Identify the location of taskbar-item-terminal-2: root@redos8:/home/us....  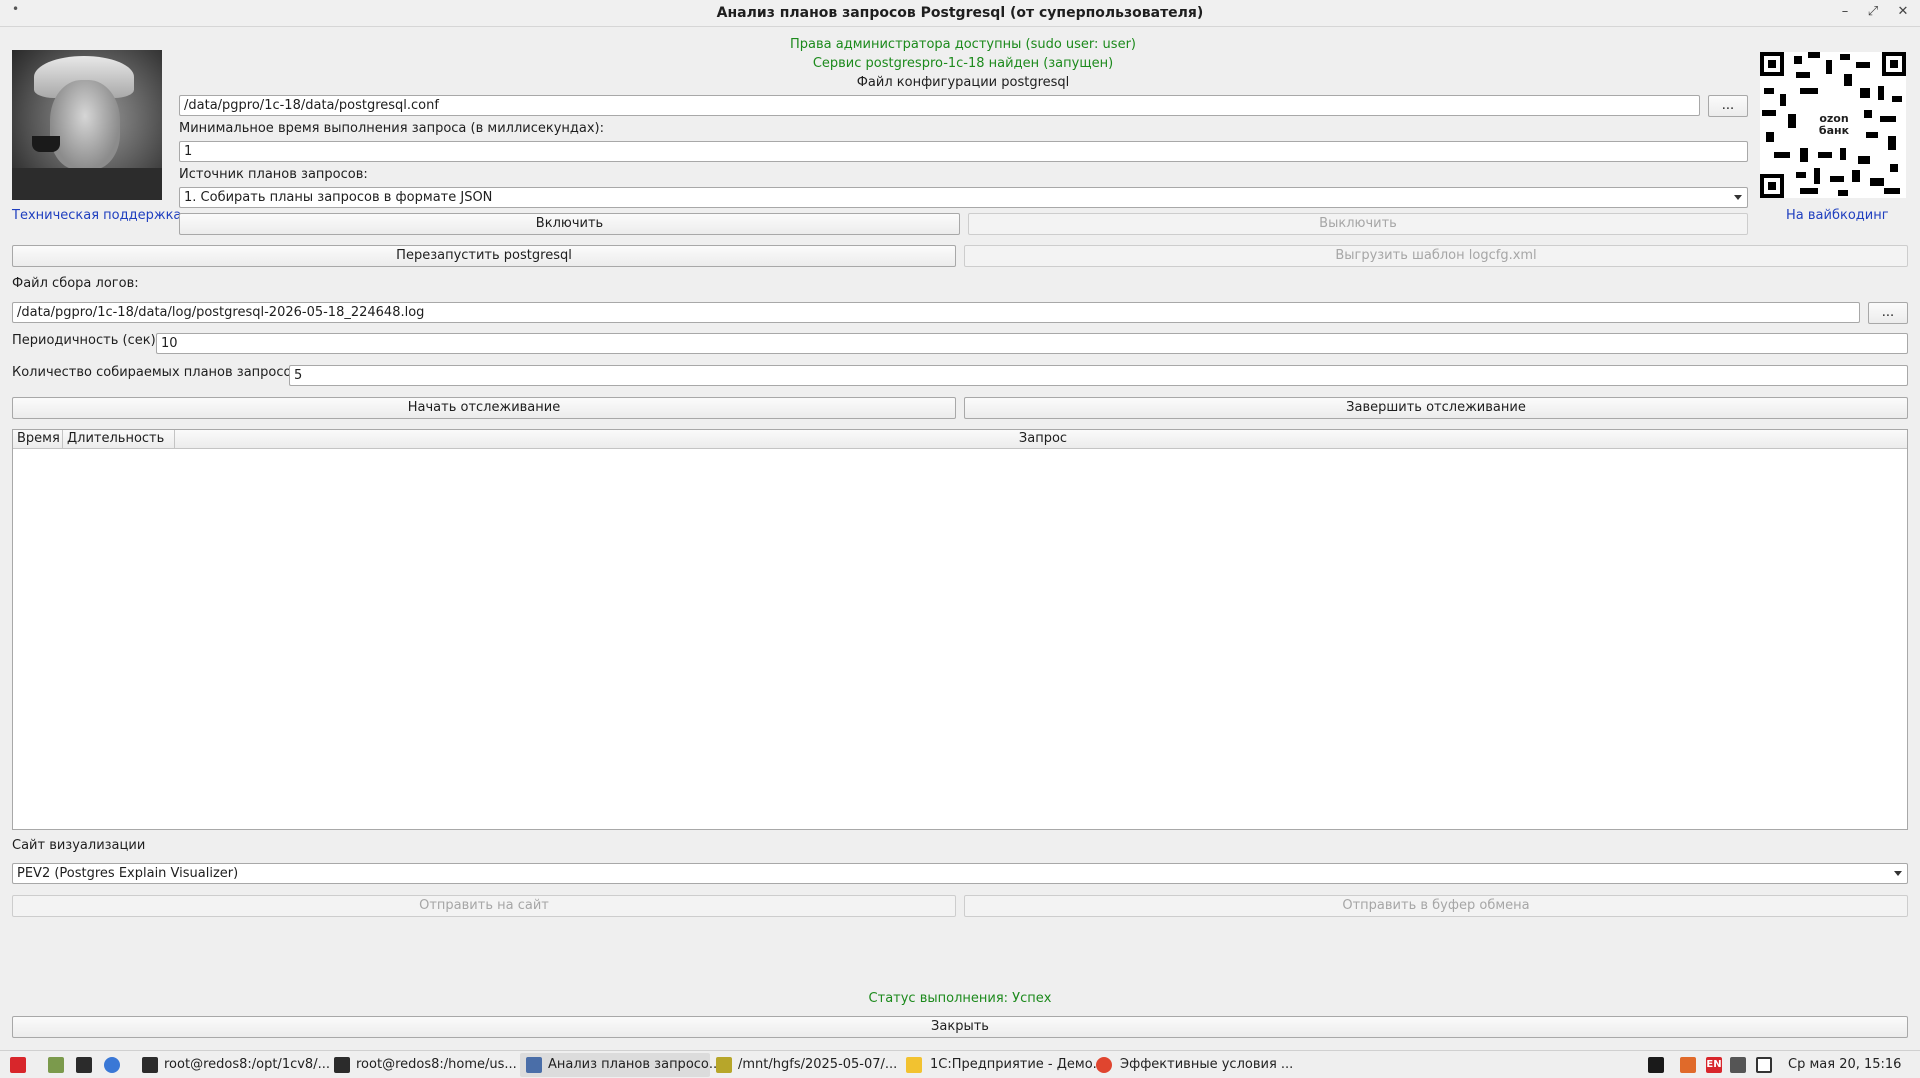
(436, 1065).